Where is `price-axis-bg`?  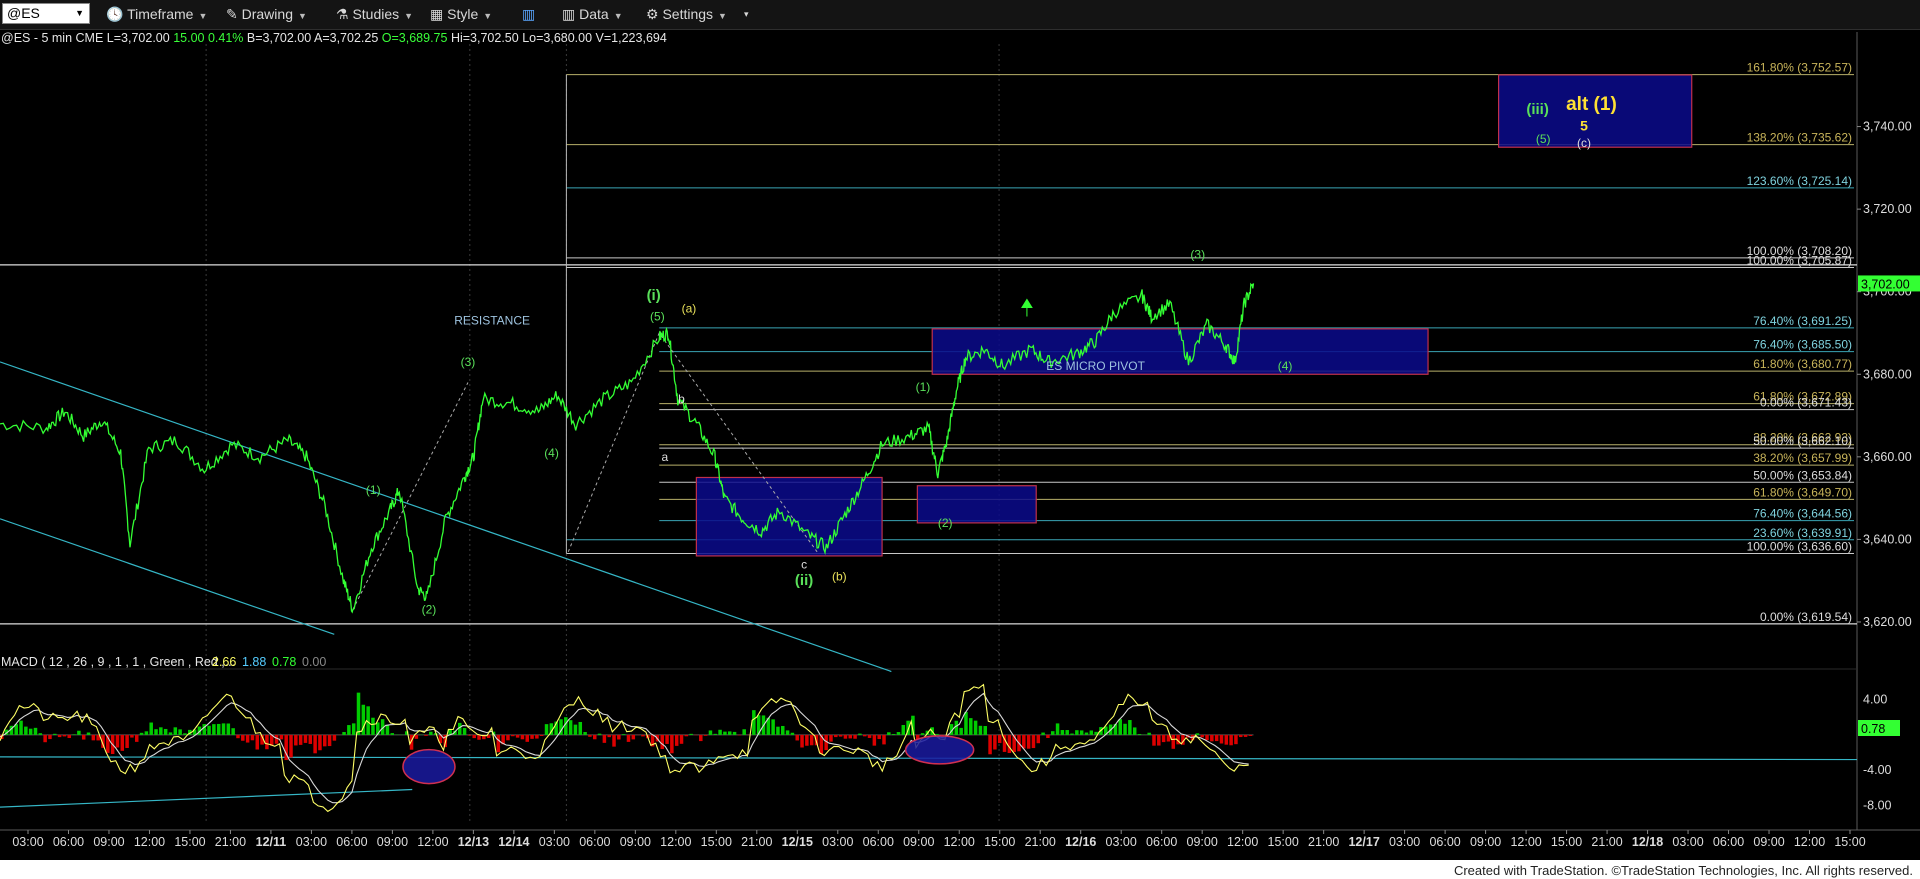
price-axis-bg is located at coordinates (1888, 431).